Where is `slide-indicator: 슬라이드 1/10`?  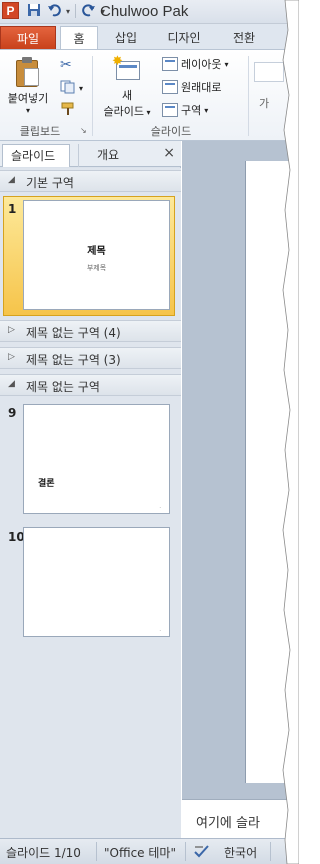 slide-indicator: 슬라이드 1/10 is located at coordinates (43, 853).